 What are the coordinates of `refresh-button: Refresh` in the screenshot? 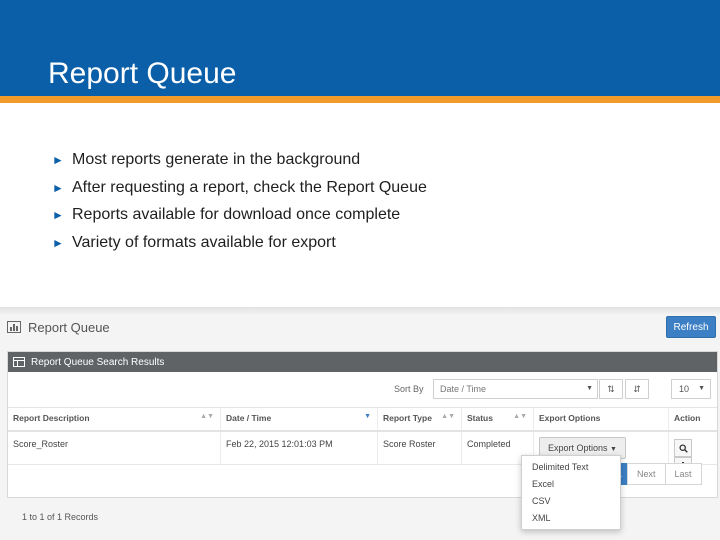 It's located at (691, 327).